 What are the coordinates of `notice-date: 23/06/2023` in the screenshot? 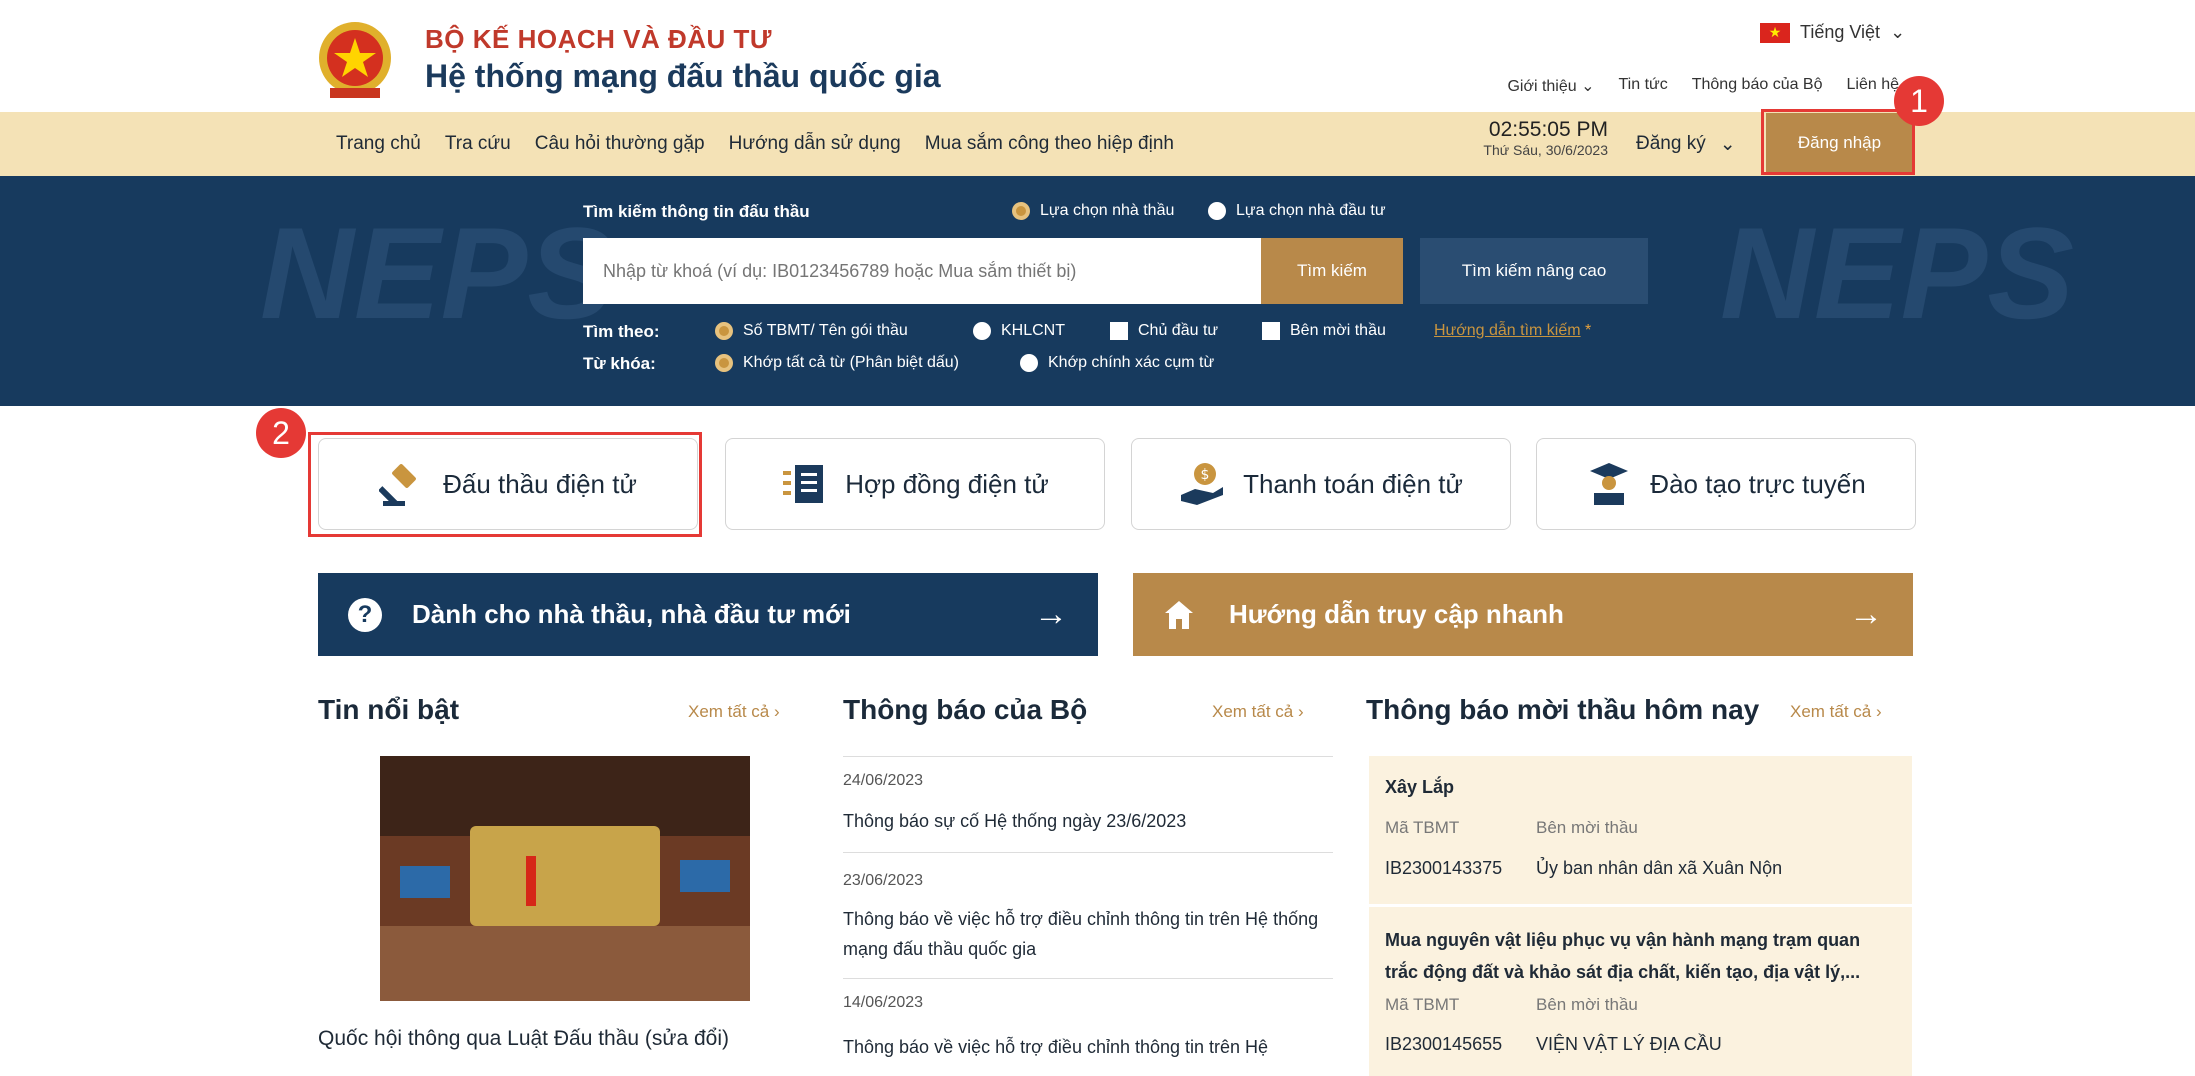 It's located at (883, 880).